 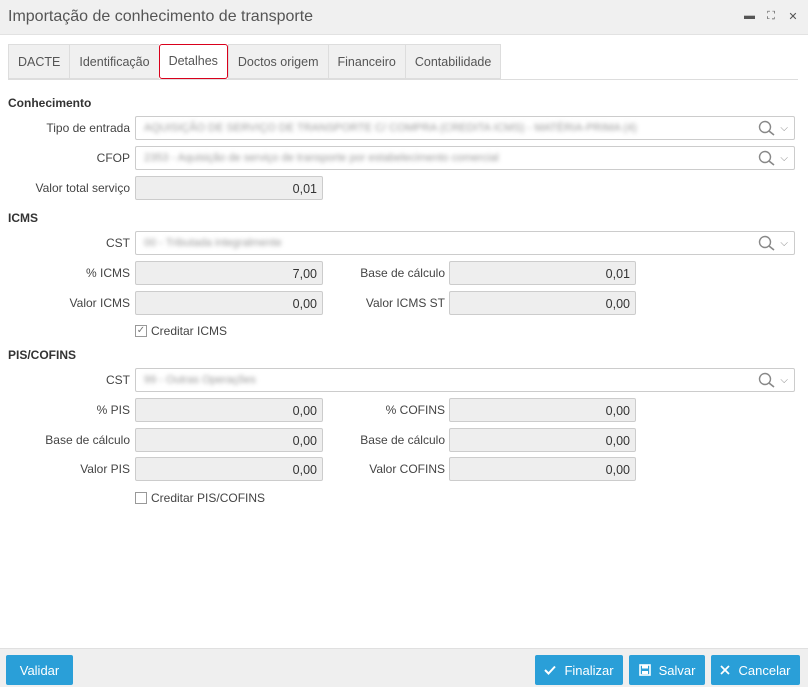 I want to click on valor-cofins-field: 0,00, so click(x=542, y=469).